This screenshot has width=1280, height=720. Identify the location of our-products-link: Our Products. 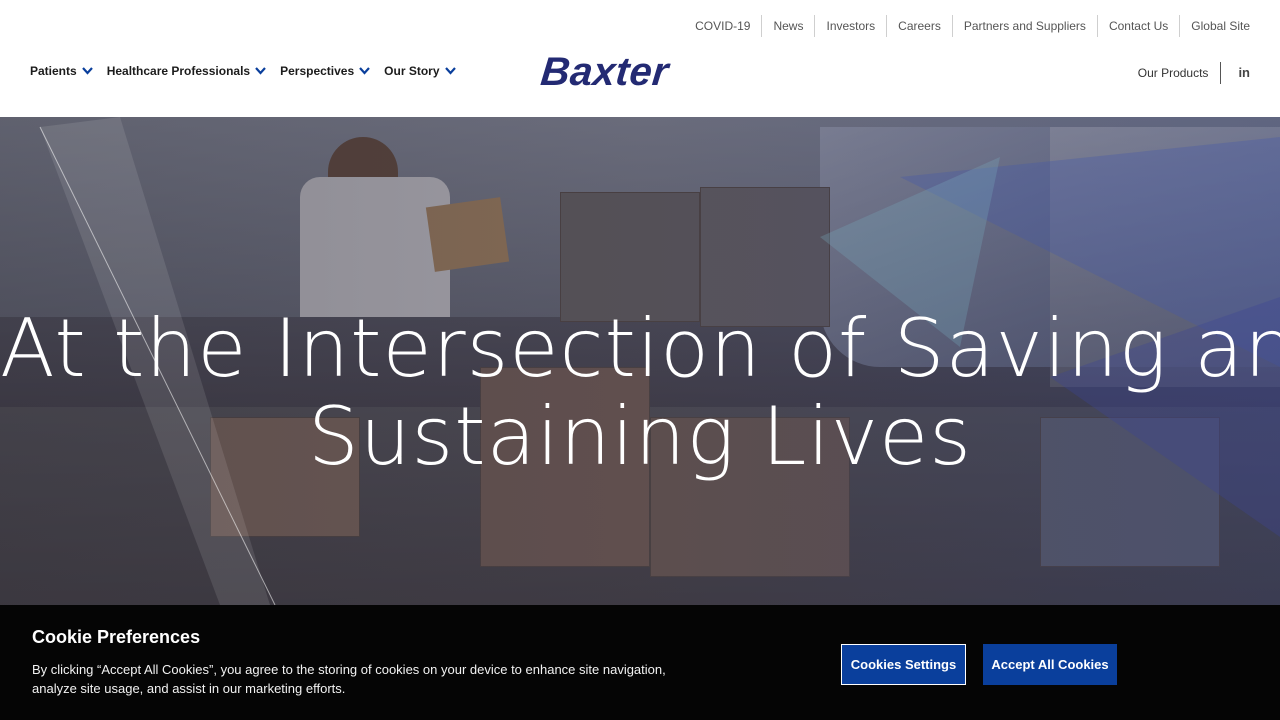
(1180, 73).